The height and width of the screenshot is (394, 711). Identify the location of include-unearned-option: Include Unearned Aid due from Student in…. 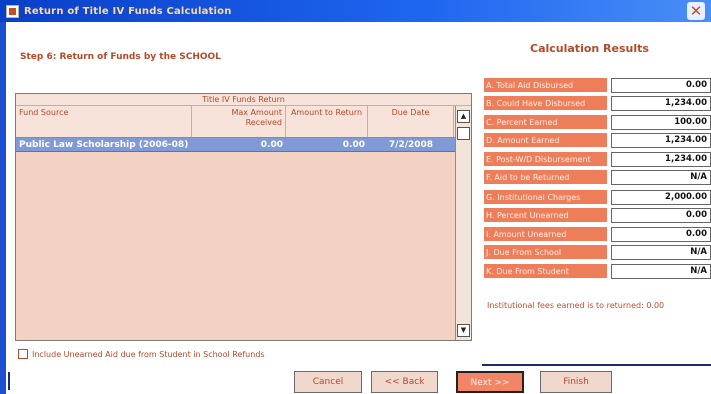
(141, 354).